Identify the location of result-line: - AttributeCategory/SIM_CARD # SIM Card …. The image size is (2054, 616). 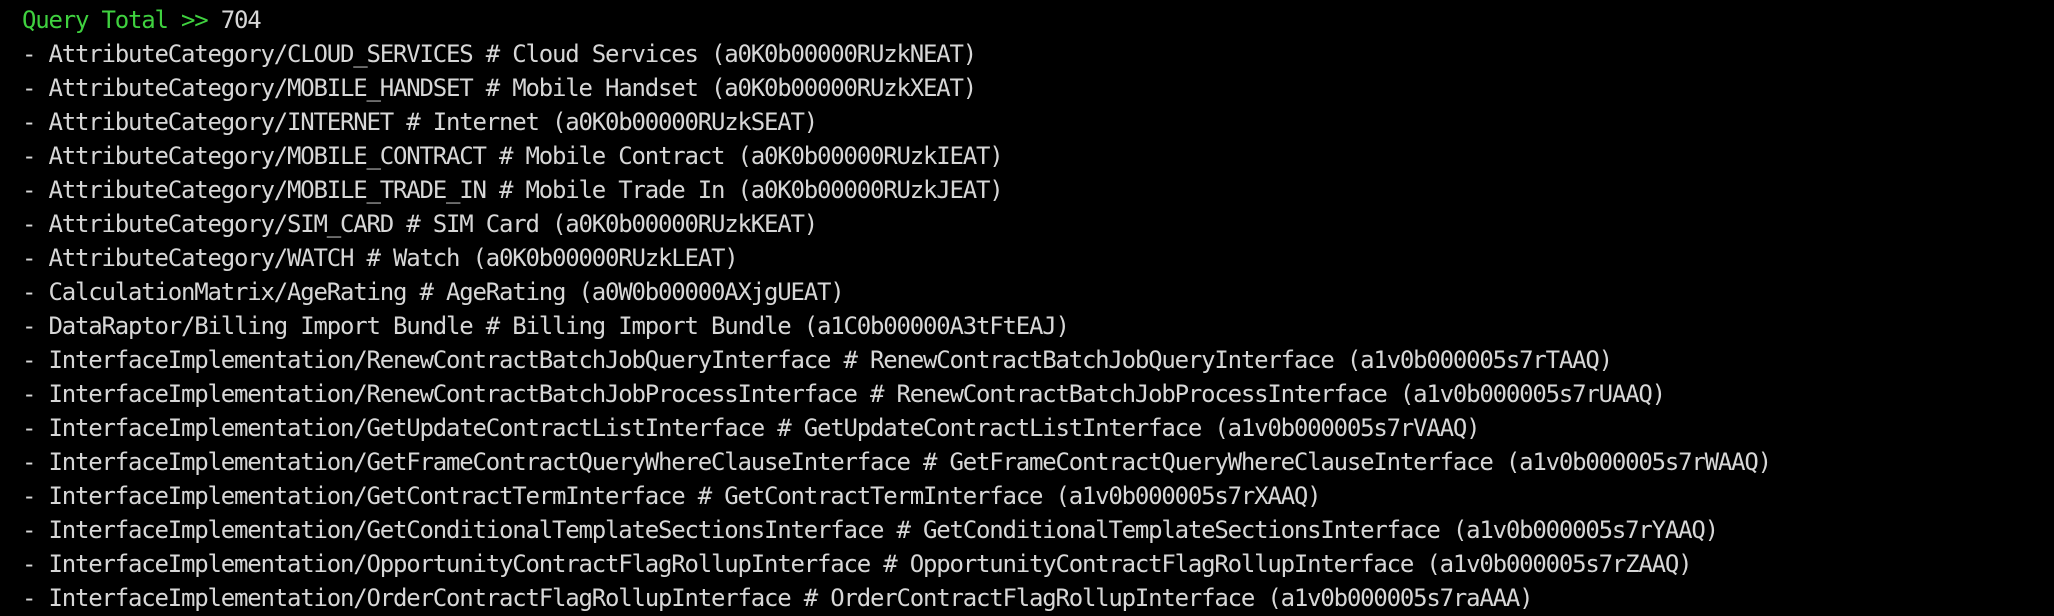
(420, 224).